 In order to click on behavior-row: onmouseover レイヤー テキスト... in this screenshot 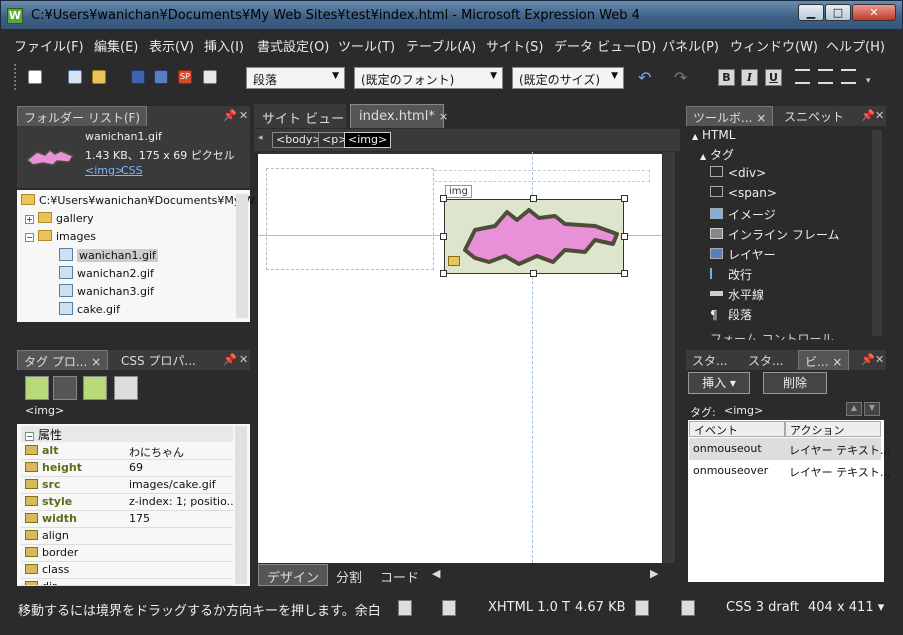, I will do `click(789, 471)`.